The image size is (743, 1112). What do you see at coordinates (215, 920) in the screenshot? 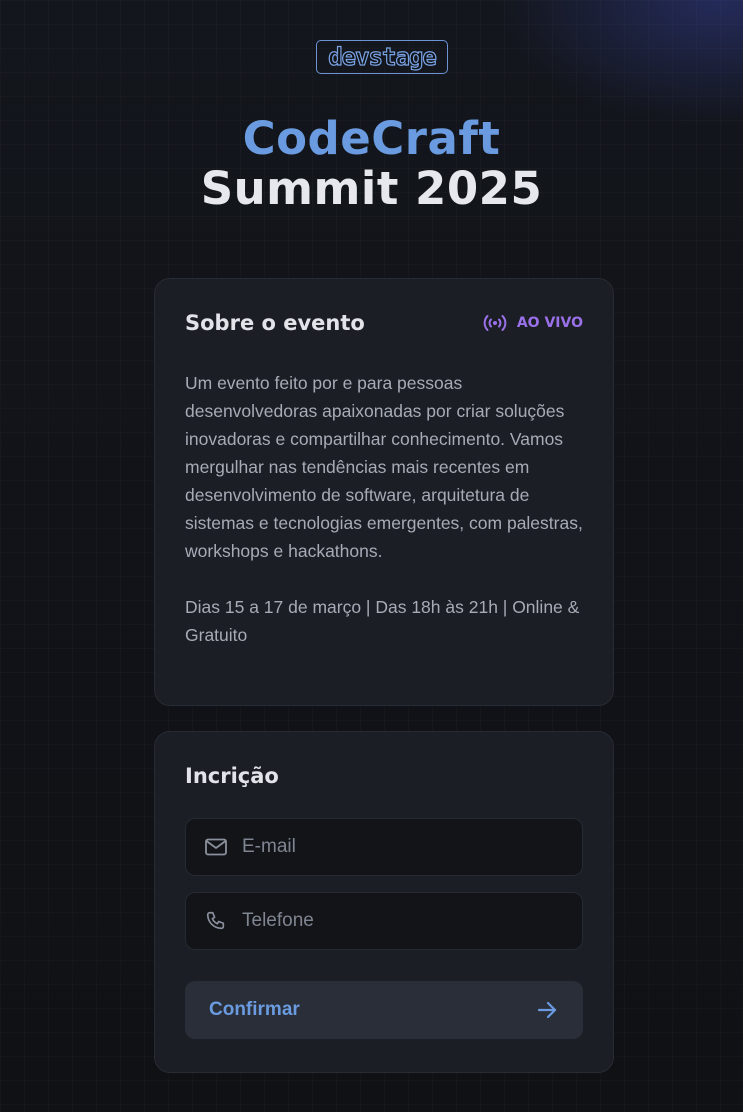
I see `phone-icon` at bounding box center [215, 920].